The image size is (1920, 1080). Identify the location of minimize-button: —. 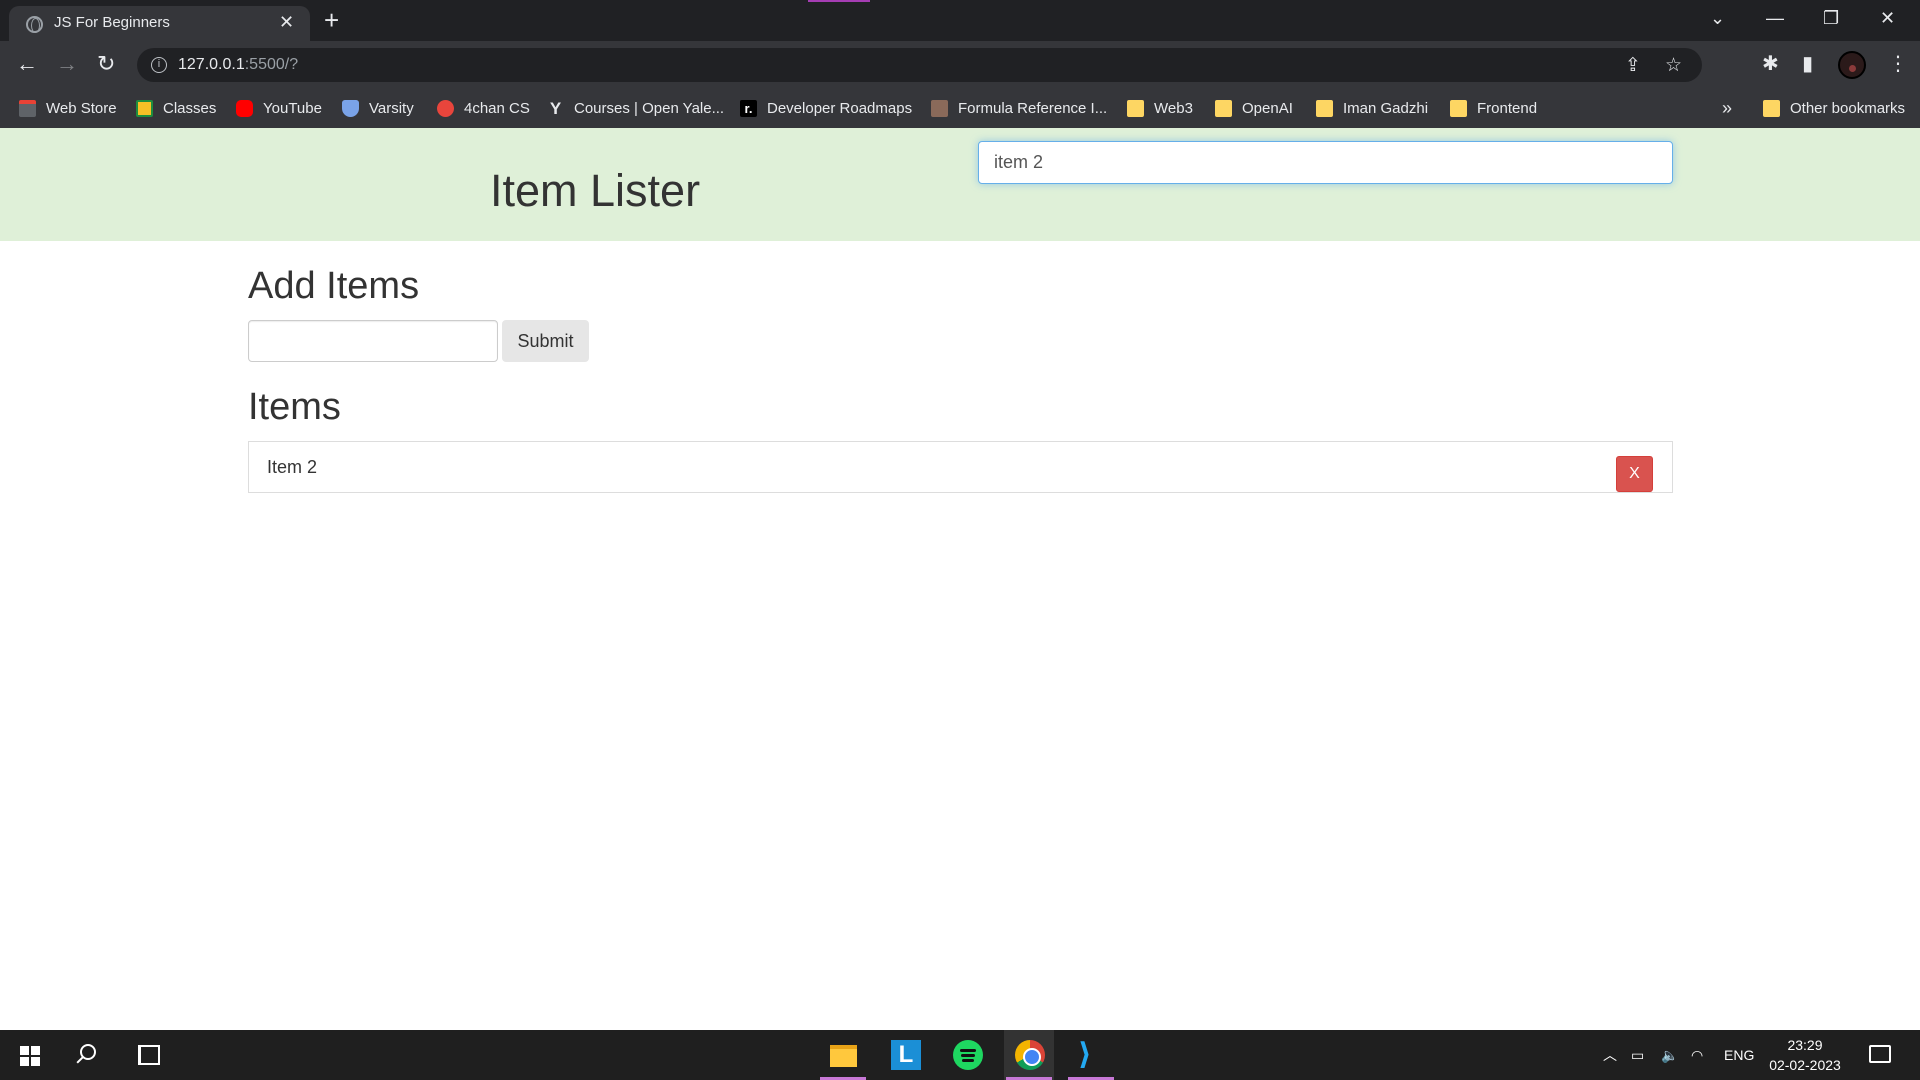
(1775, 18).